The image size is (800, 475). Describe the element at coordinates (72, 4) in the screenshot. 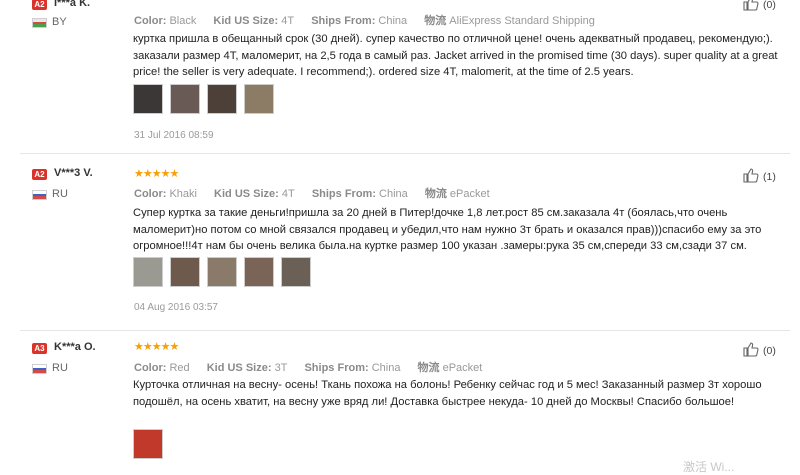

I see `buyer-name: I***a K.` at that location.